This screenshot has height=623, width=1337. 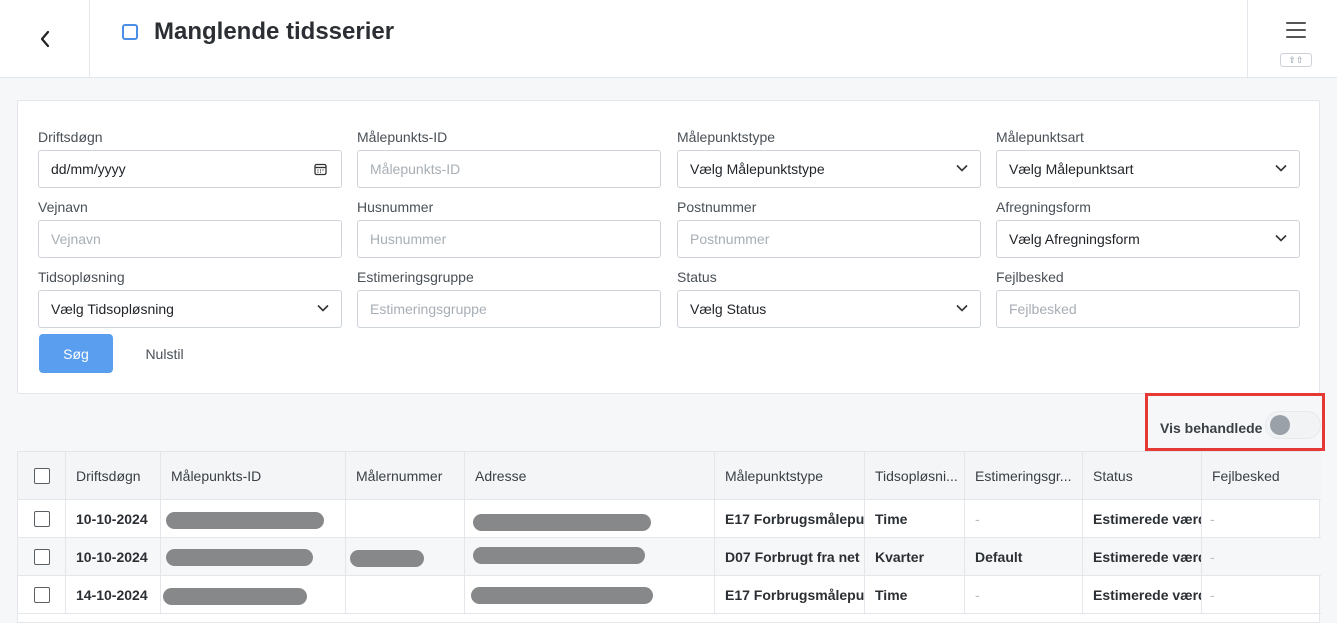 I want to click on column-header: Målernummer, so click(x=405, y=475).